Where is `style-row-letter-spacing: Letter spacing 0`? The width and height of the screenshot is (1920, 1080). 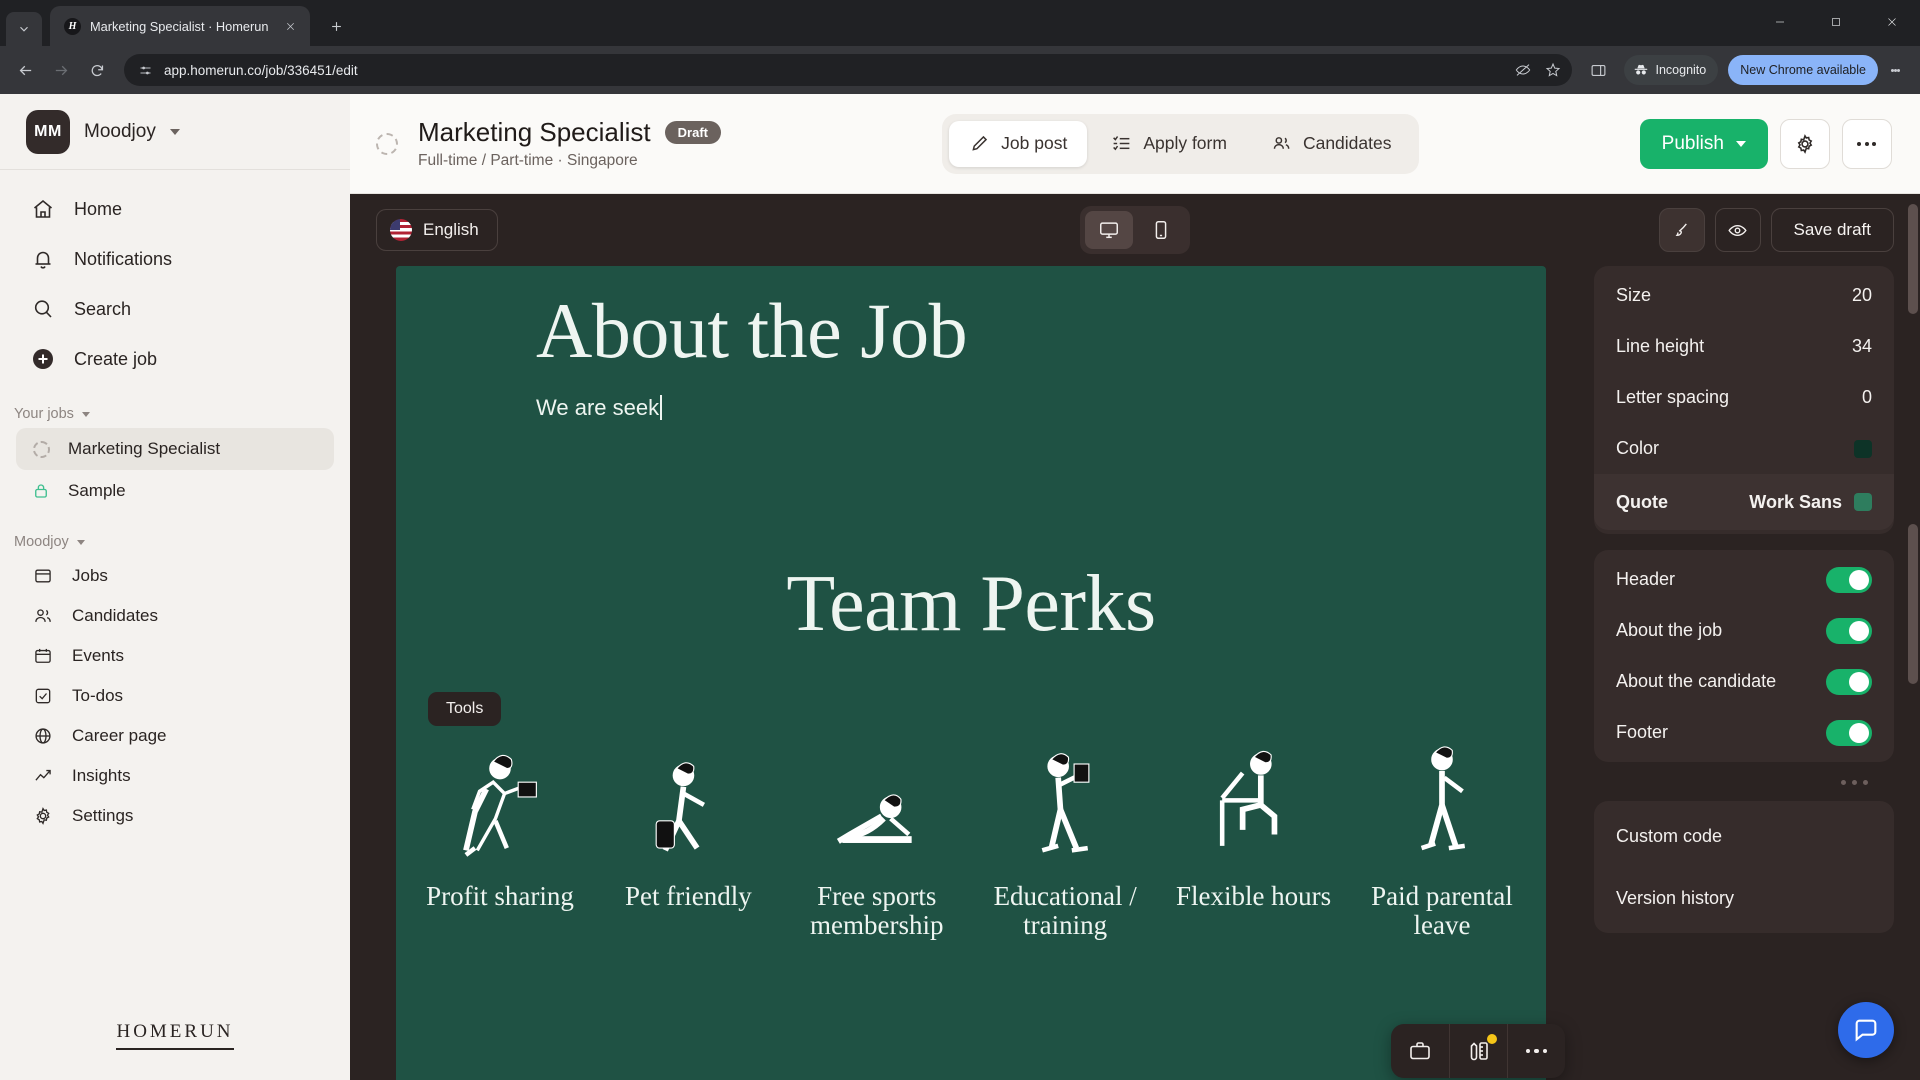 style-row-letter-spacing: Letter spacing 0 is located at coordinates (1744, 397).